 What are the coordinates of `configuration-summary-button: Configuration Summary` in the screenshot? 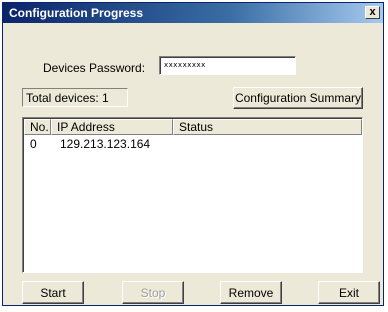 It's located at (298, 98).